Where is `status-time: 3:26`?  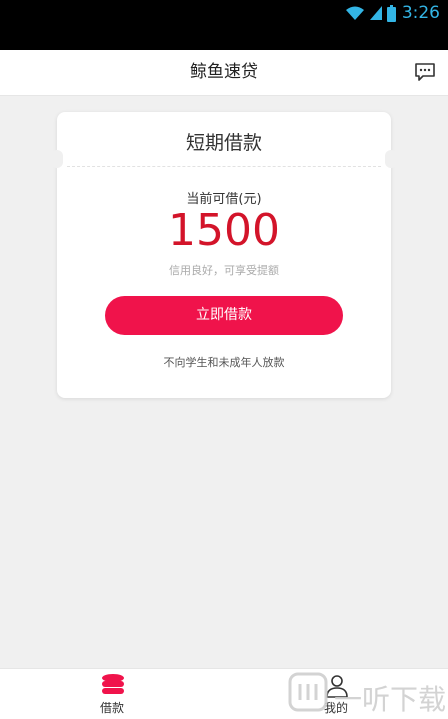 status-time: 3:26 is located at coordinates (420, 13).